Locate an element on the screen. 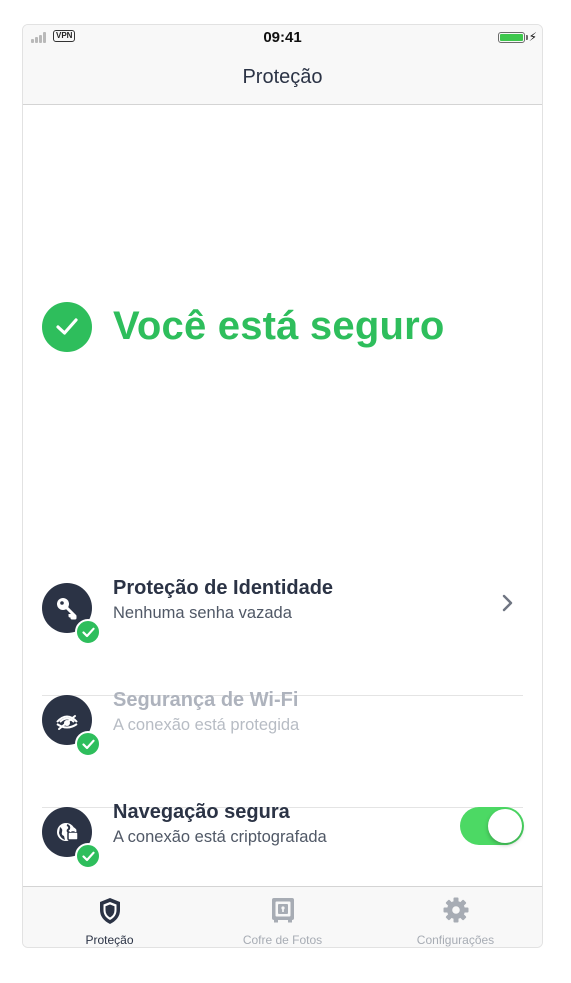 The width and height of the screenshot is (571, 983). battery-charging-icon is located at coordinates (511, 37).